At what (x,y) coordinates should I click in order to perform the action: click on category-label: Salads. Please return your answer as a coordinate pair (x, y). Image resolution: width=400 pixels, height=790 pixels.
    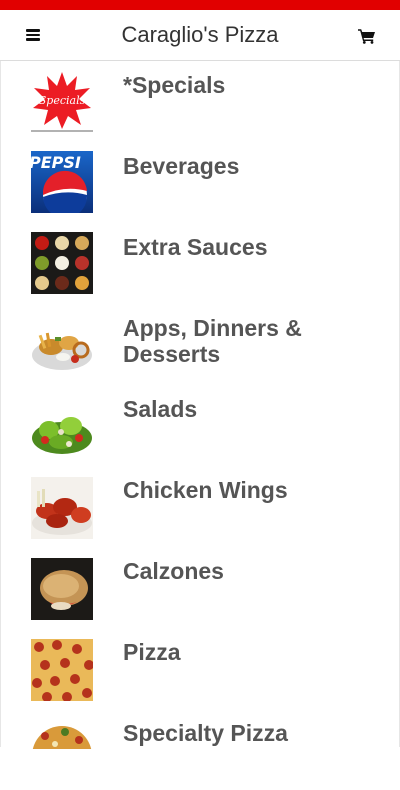
    Looking at the image, I should click on (160, 409).